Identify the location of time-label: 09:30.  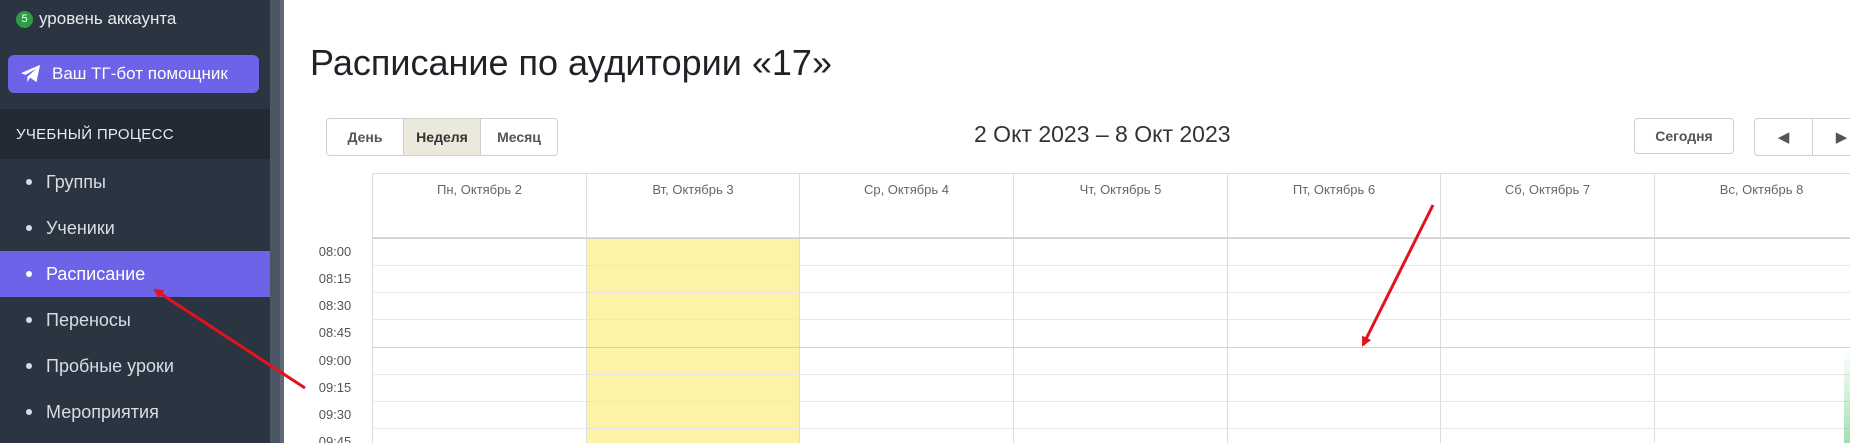
(335, 414).